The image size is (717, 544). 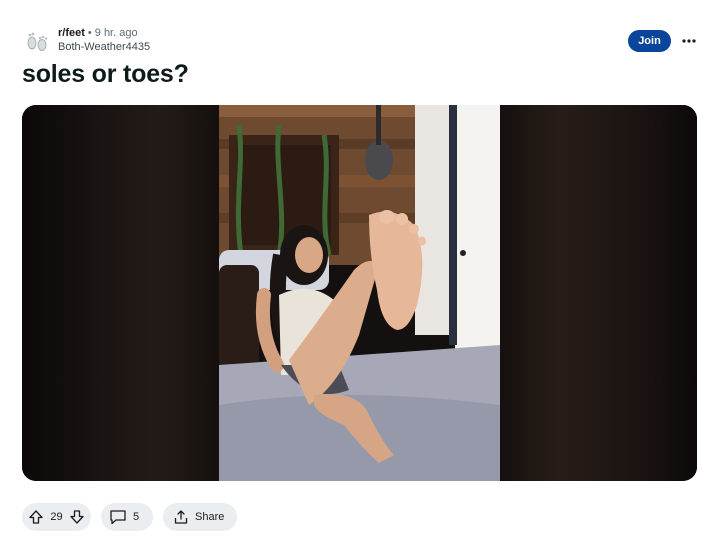 What do you see at coordinates (118, 517) in the screenshot?
I see `speech-bubble-icon` at bounding box center [118, 517].